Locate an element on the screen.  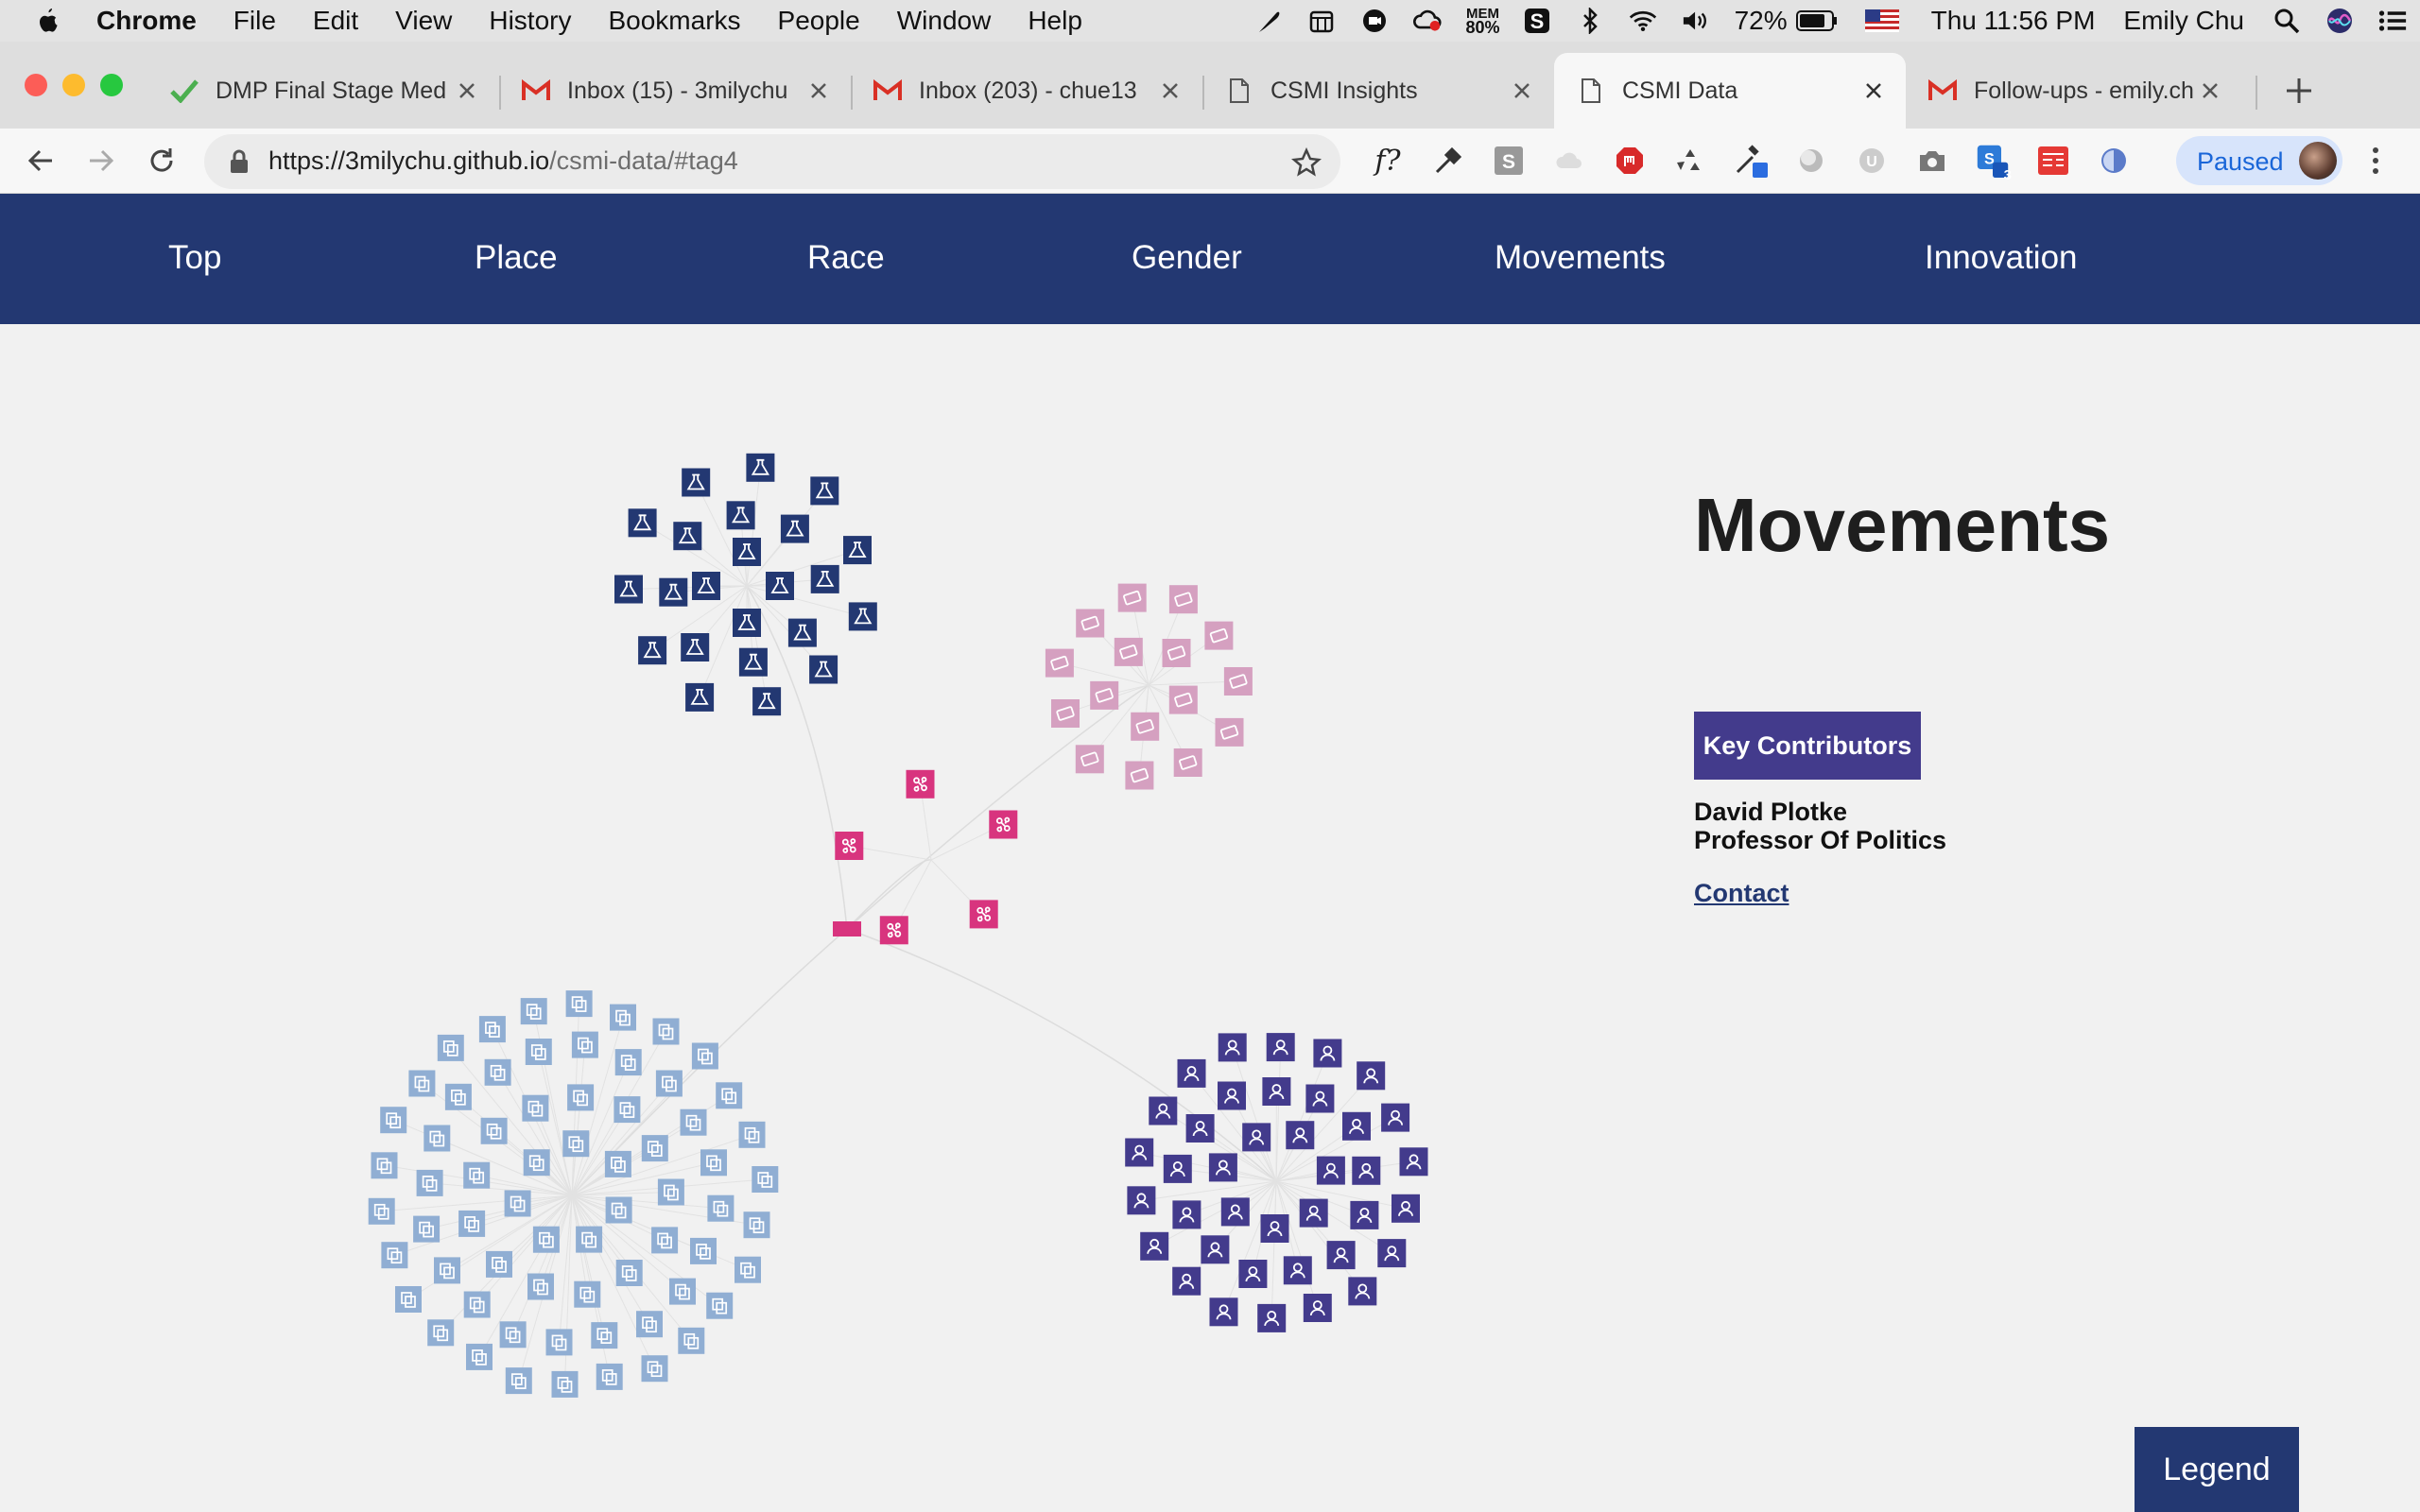
u-extension-icon: U is located at coordinates (1872, 161).